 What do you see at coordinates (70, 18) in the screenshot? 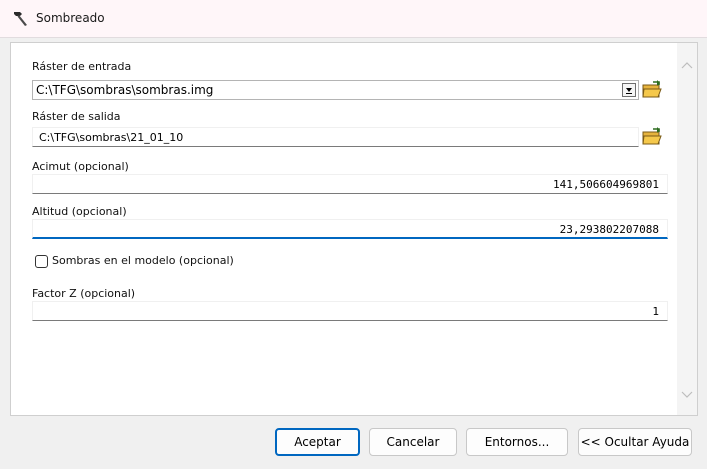
I see `window-title: Sombreado` at bounding box center [70, 18].